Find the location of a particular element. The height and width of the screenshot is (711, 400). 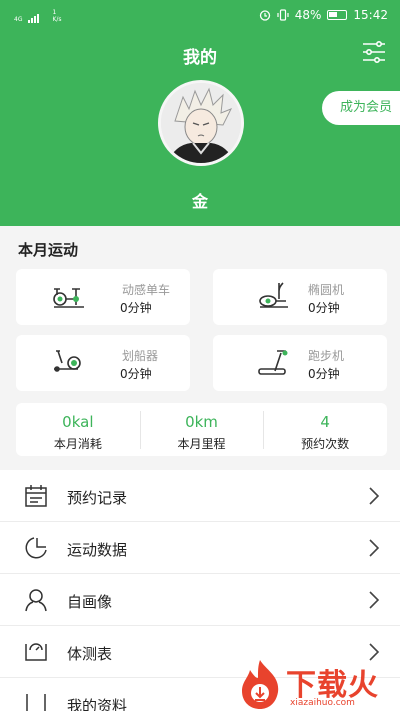

settings-icon is located at coordinates (374, 52).